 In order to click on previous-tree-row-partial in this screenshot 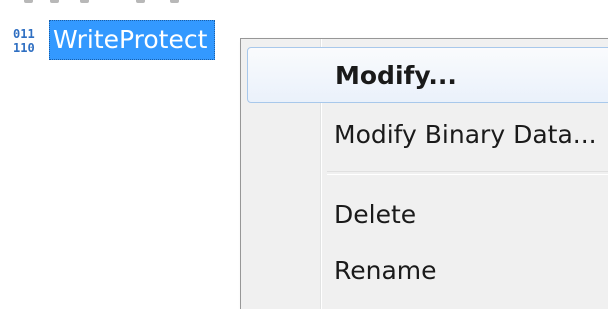, I will do `click(130, 3)`.